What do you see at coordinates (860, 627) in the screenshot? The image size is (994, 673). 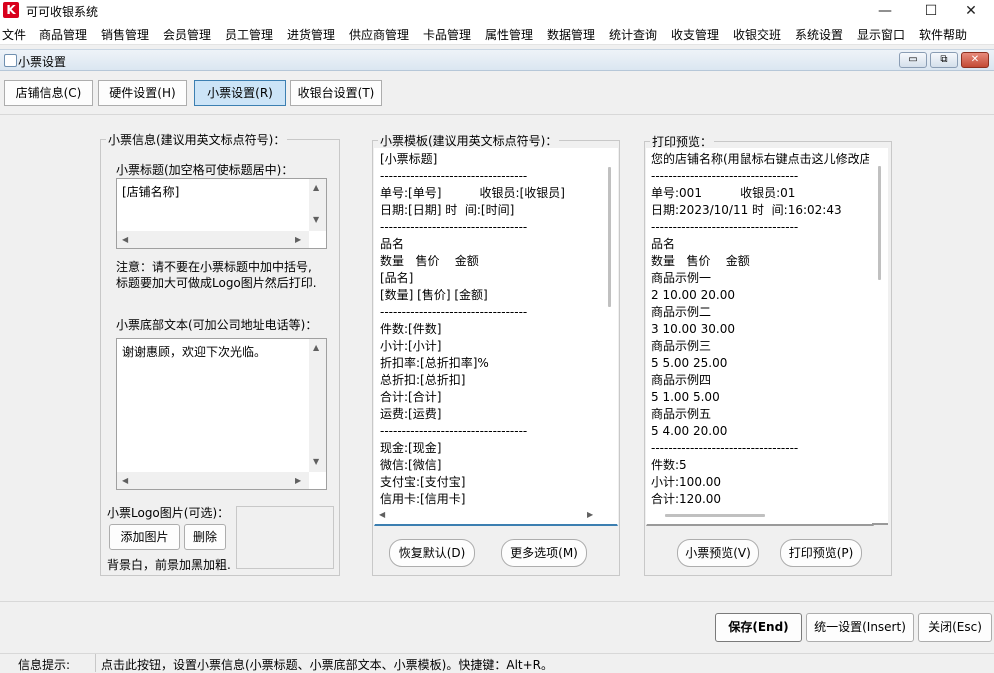 I see `unify-settings-button: 统一设置(Insert)` at bounding box center [860, 627].